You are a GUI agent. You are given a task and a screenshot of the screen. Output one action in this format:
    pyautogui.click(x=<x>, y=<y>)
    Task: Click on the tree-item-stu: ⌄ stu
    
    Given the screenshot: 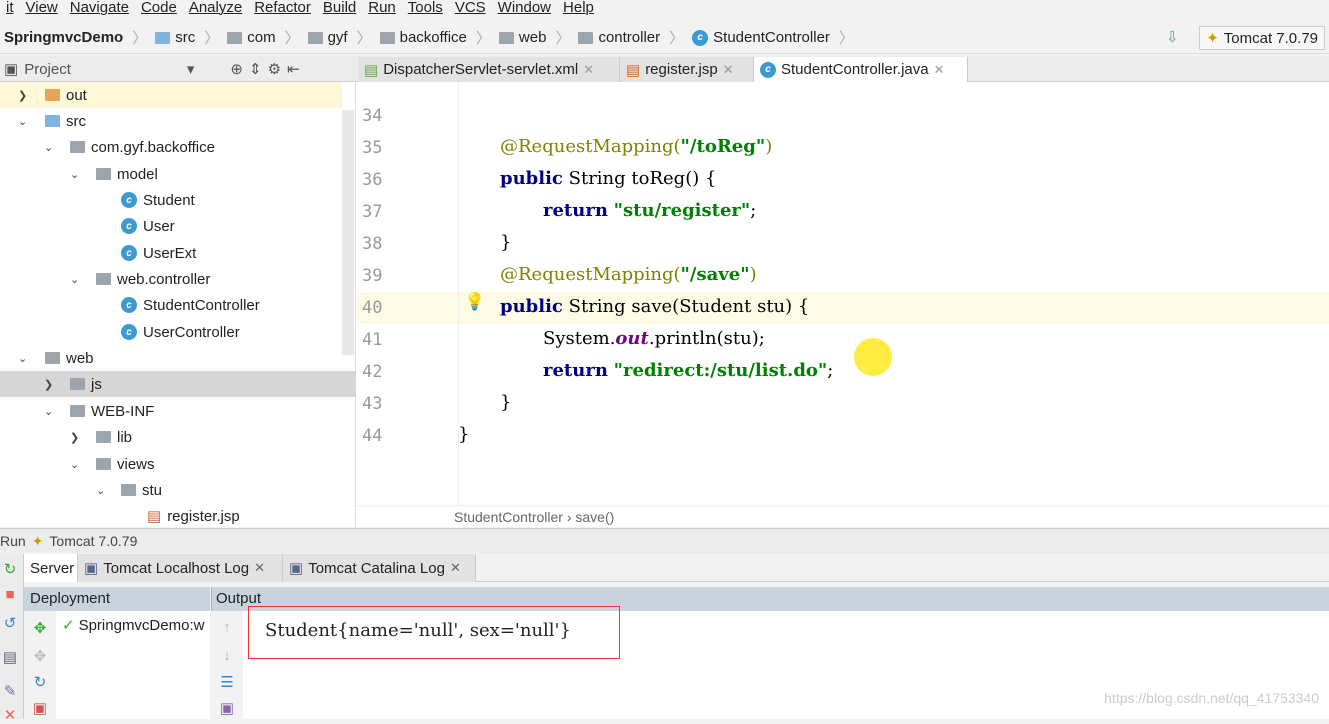 What is the action you would take?
    pyautogui.click(x=171, y=490)
    